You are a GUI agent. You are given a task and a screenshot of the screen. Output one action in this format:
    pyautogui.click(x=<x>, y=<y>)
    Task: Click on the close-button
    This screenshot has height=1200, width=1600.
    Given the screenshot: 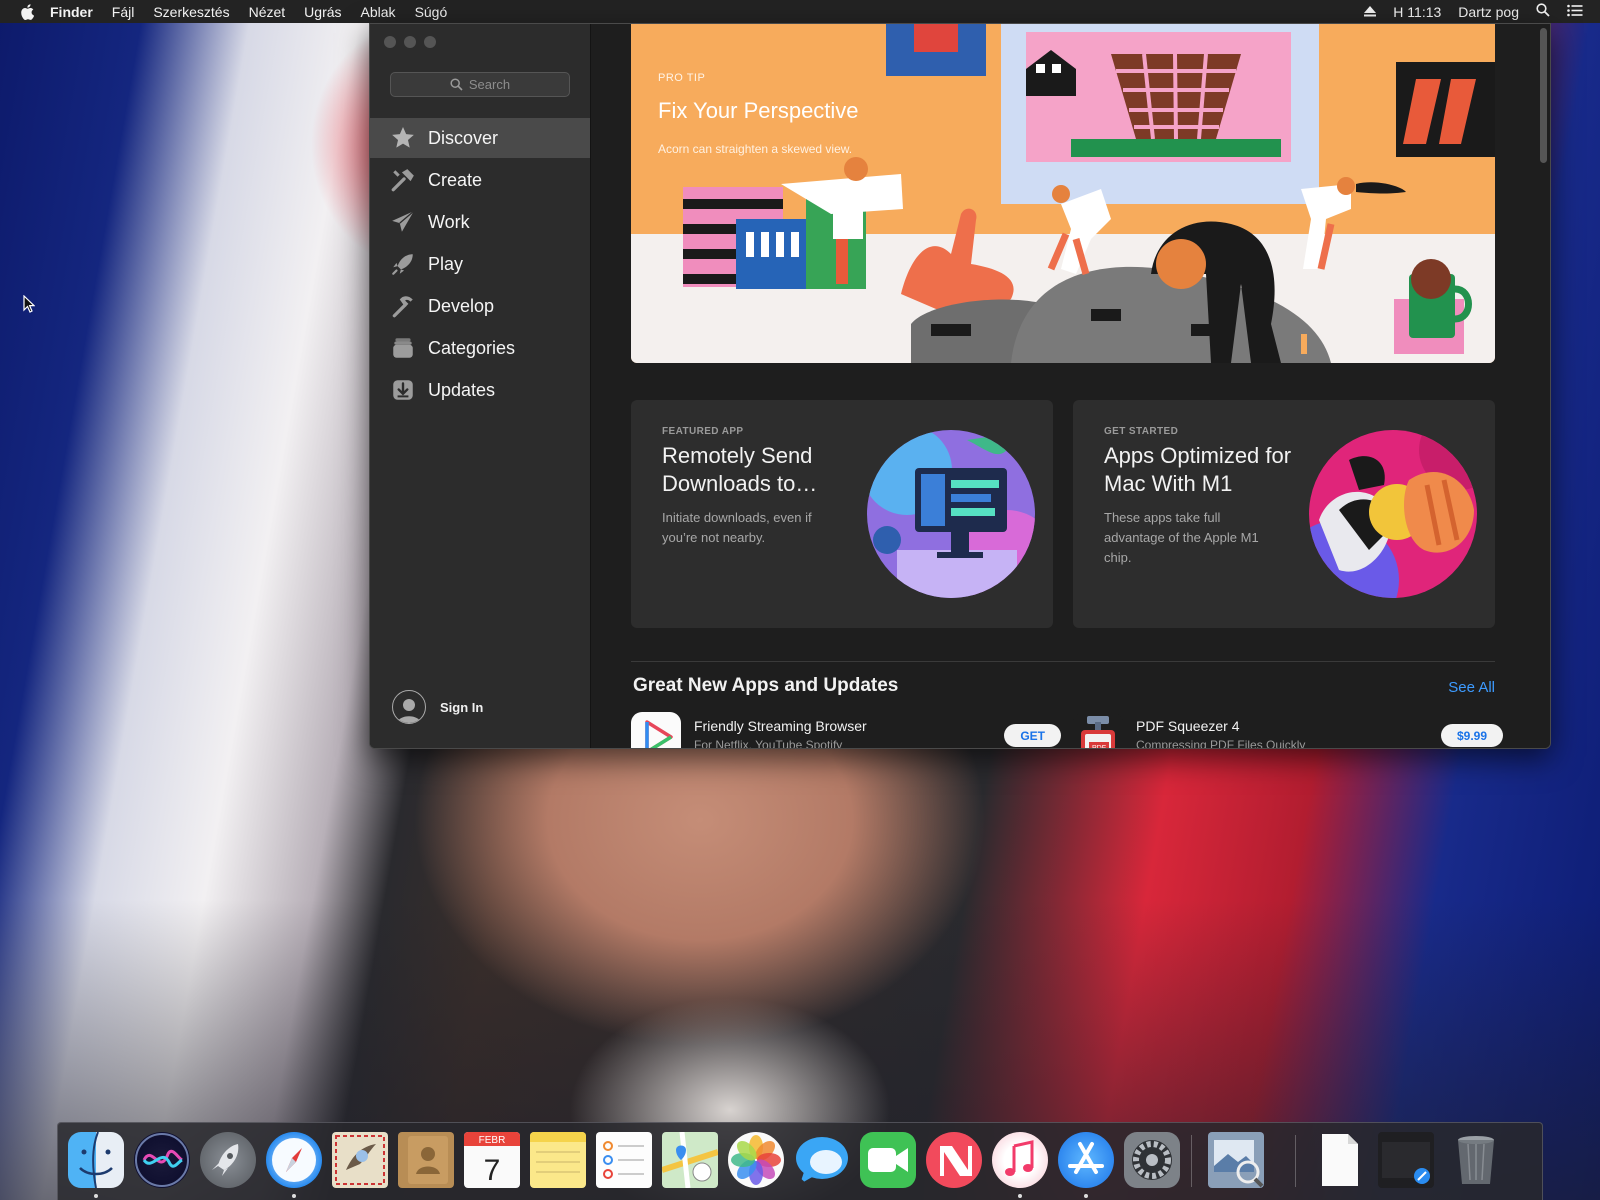 What is the action you would take?
    pyautogui.click(x=390, y=42)
    